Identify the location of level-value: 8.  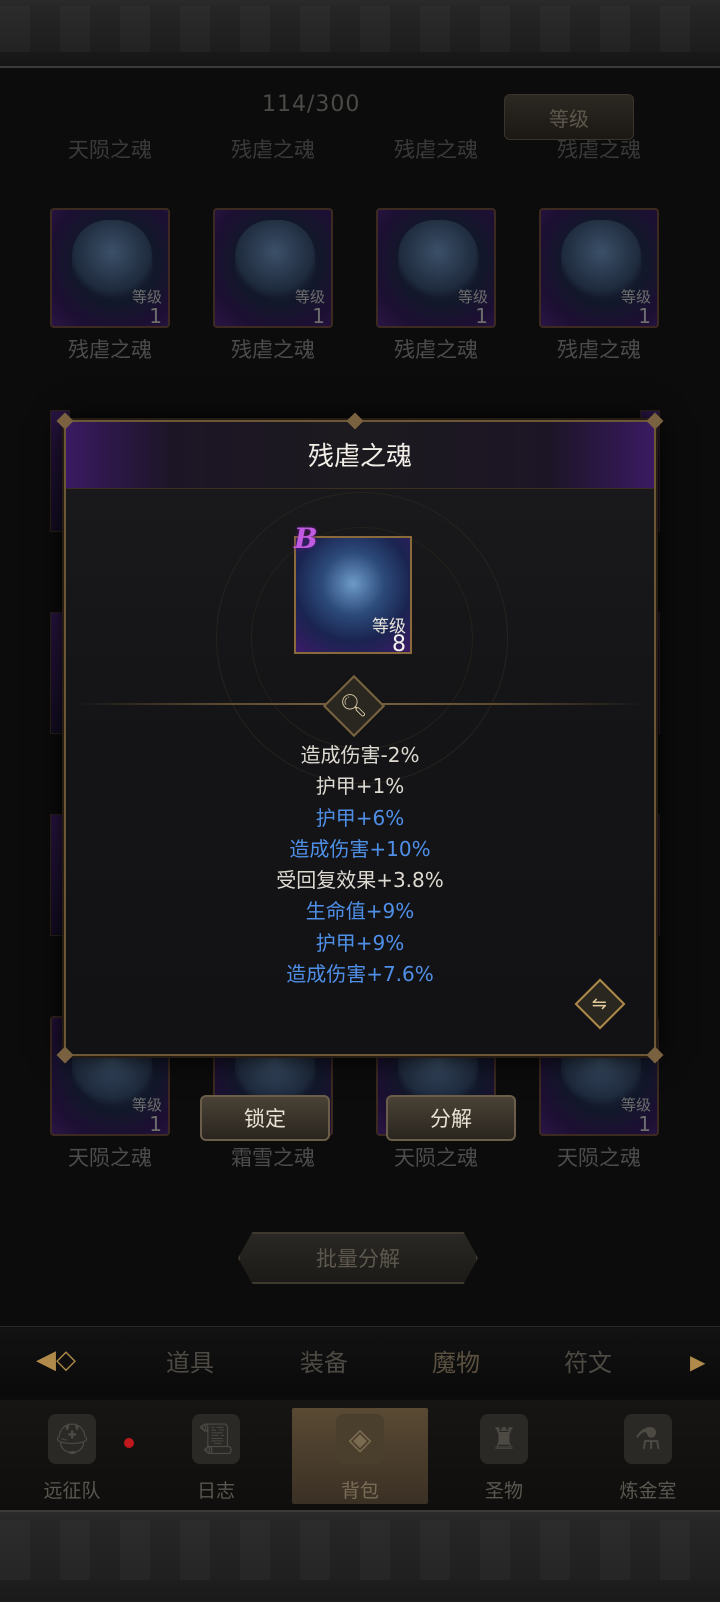
(399, 644).